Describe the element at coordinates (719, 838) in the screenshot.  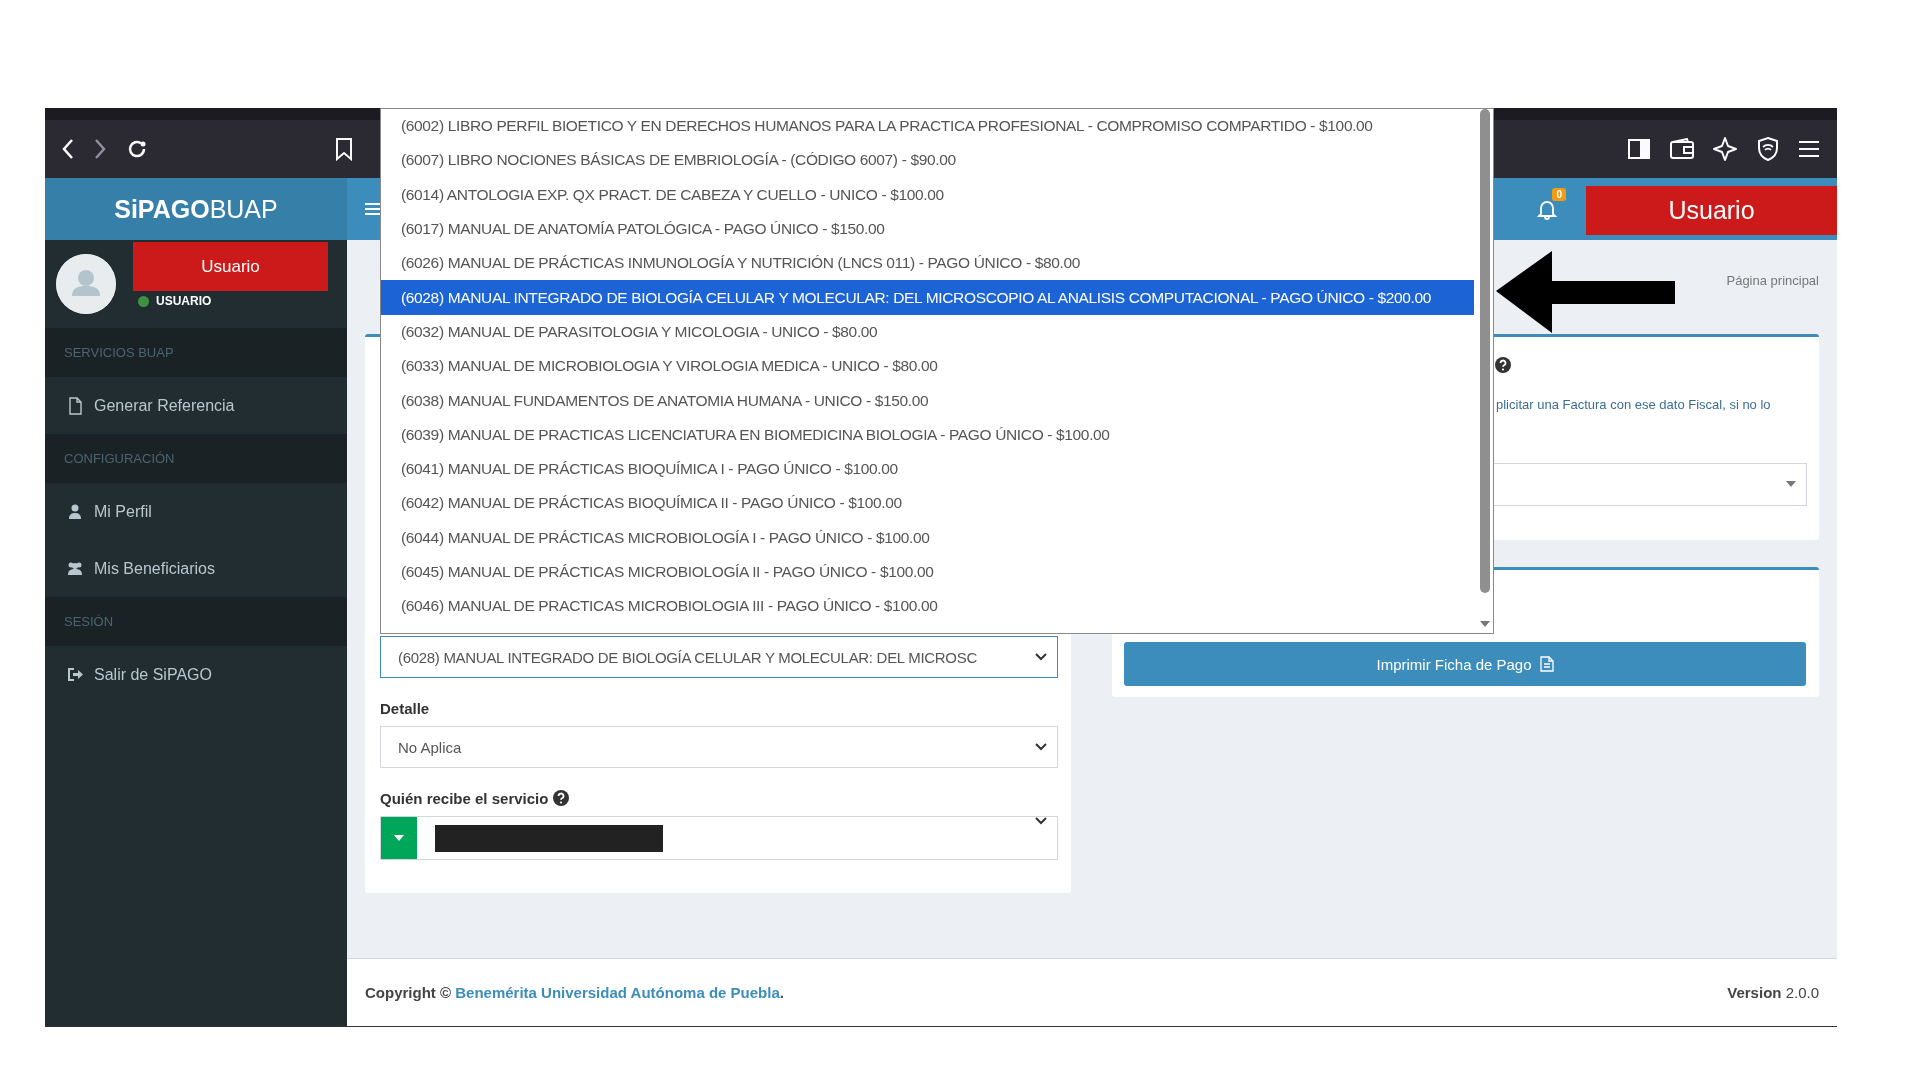
I see `recipient-select` at that location.